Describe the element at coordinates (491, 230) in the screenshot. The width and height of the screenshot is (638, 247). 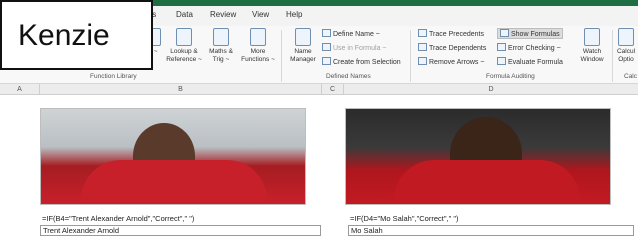
I see `cell-d-value: Mo Salah` at that location.